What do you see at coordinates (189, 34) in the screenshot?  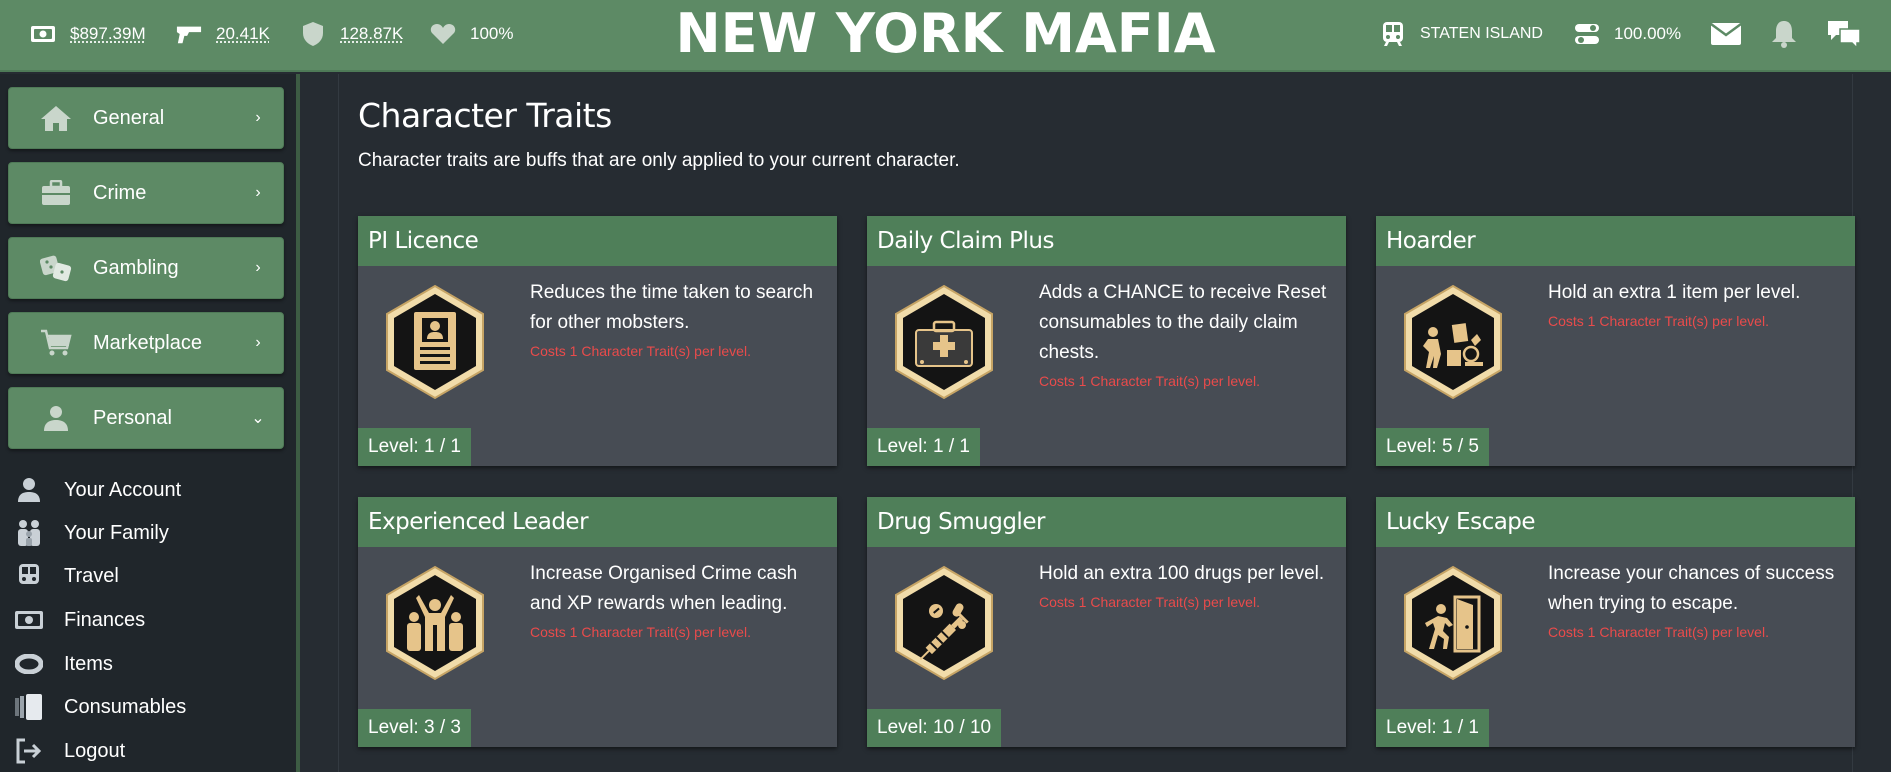 I see `gun-icon` at bounding box center [189, 34].